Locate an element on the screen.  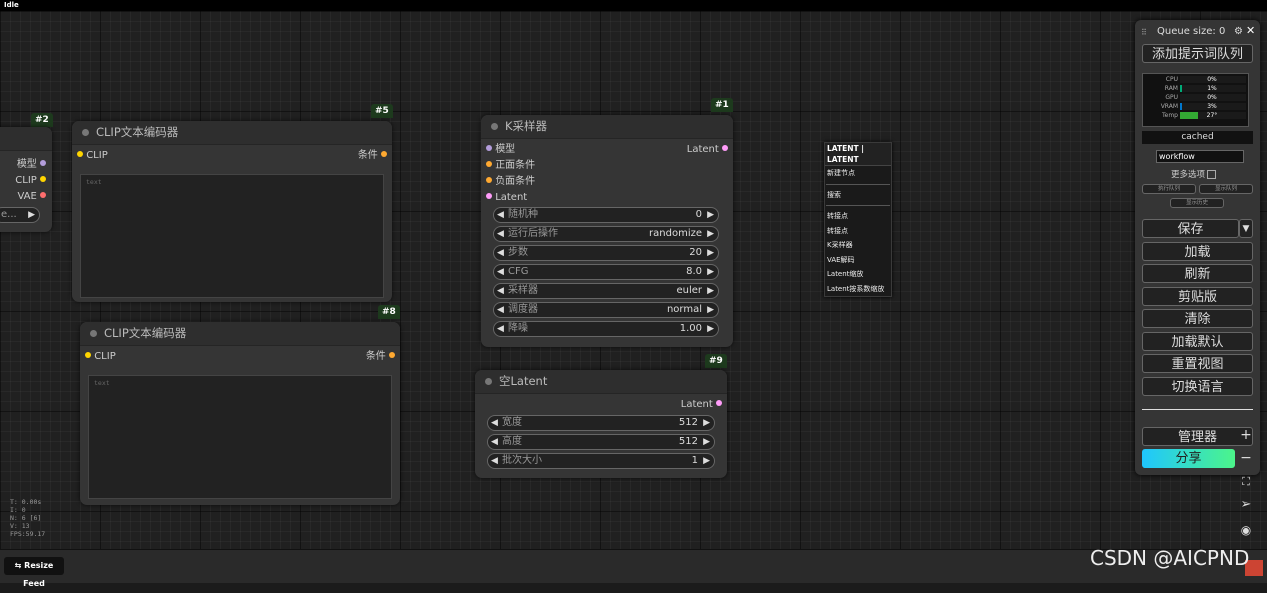
menu-item-reroute-2: 转接点 is located at coordinates (858, 231).